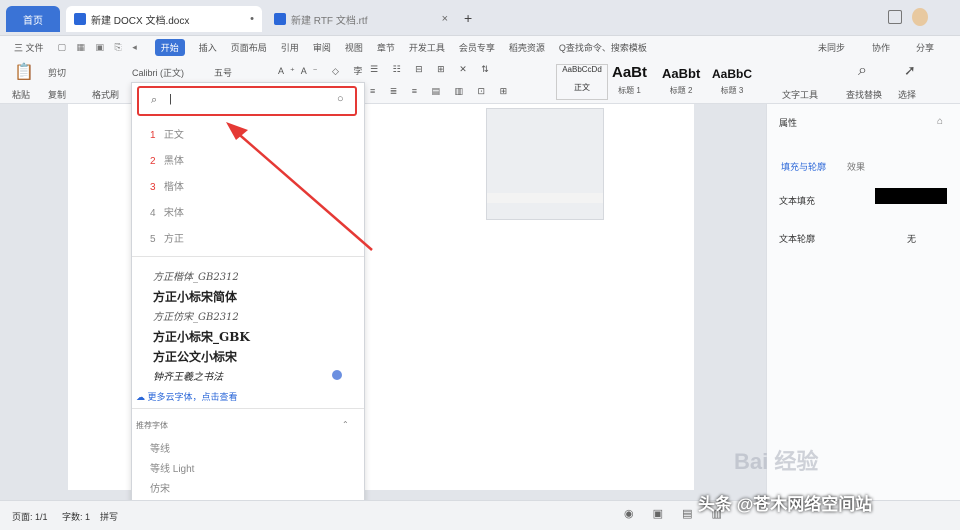  What do you see at coordinates (109, 516) in the screenshot?
I see `spellcheck-toggle: 拼写` at bounding box center [109, 516].